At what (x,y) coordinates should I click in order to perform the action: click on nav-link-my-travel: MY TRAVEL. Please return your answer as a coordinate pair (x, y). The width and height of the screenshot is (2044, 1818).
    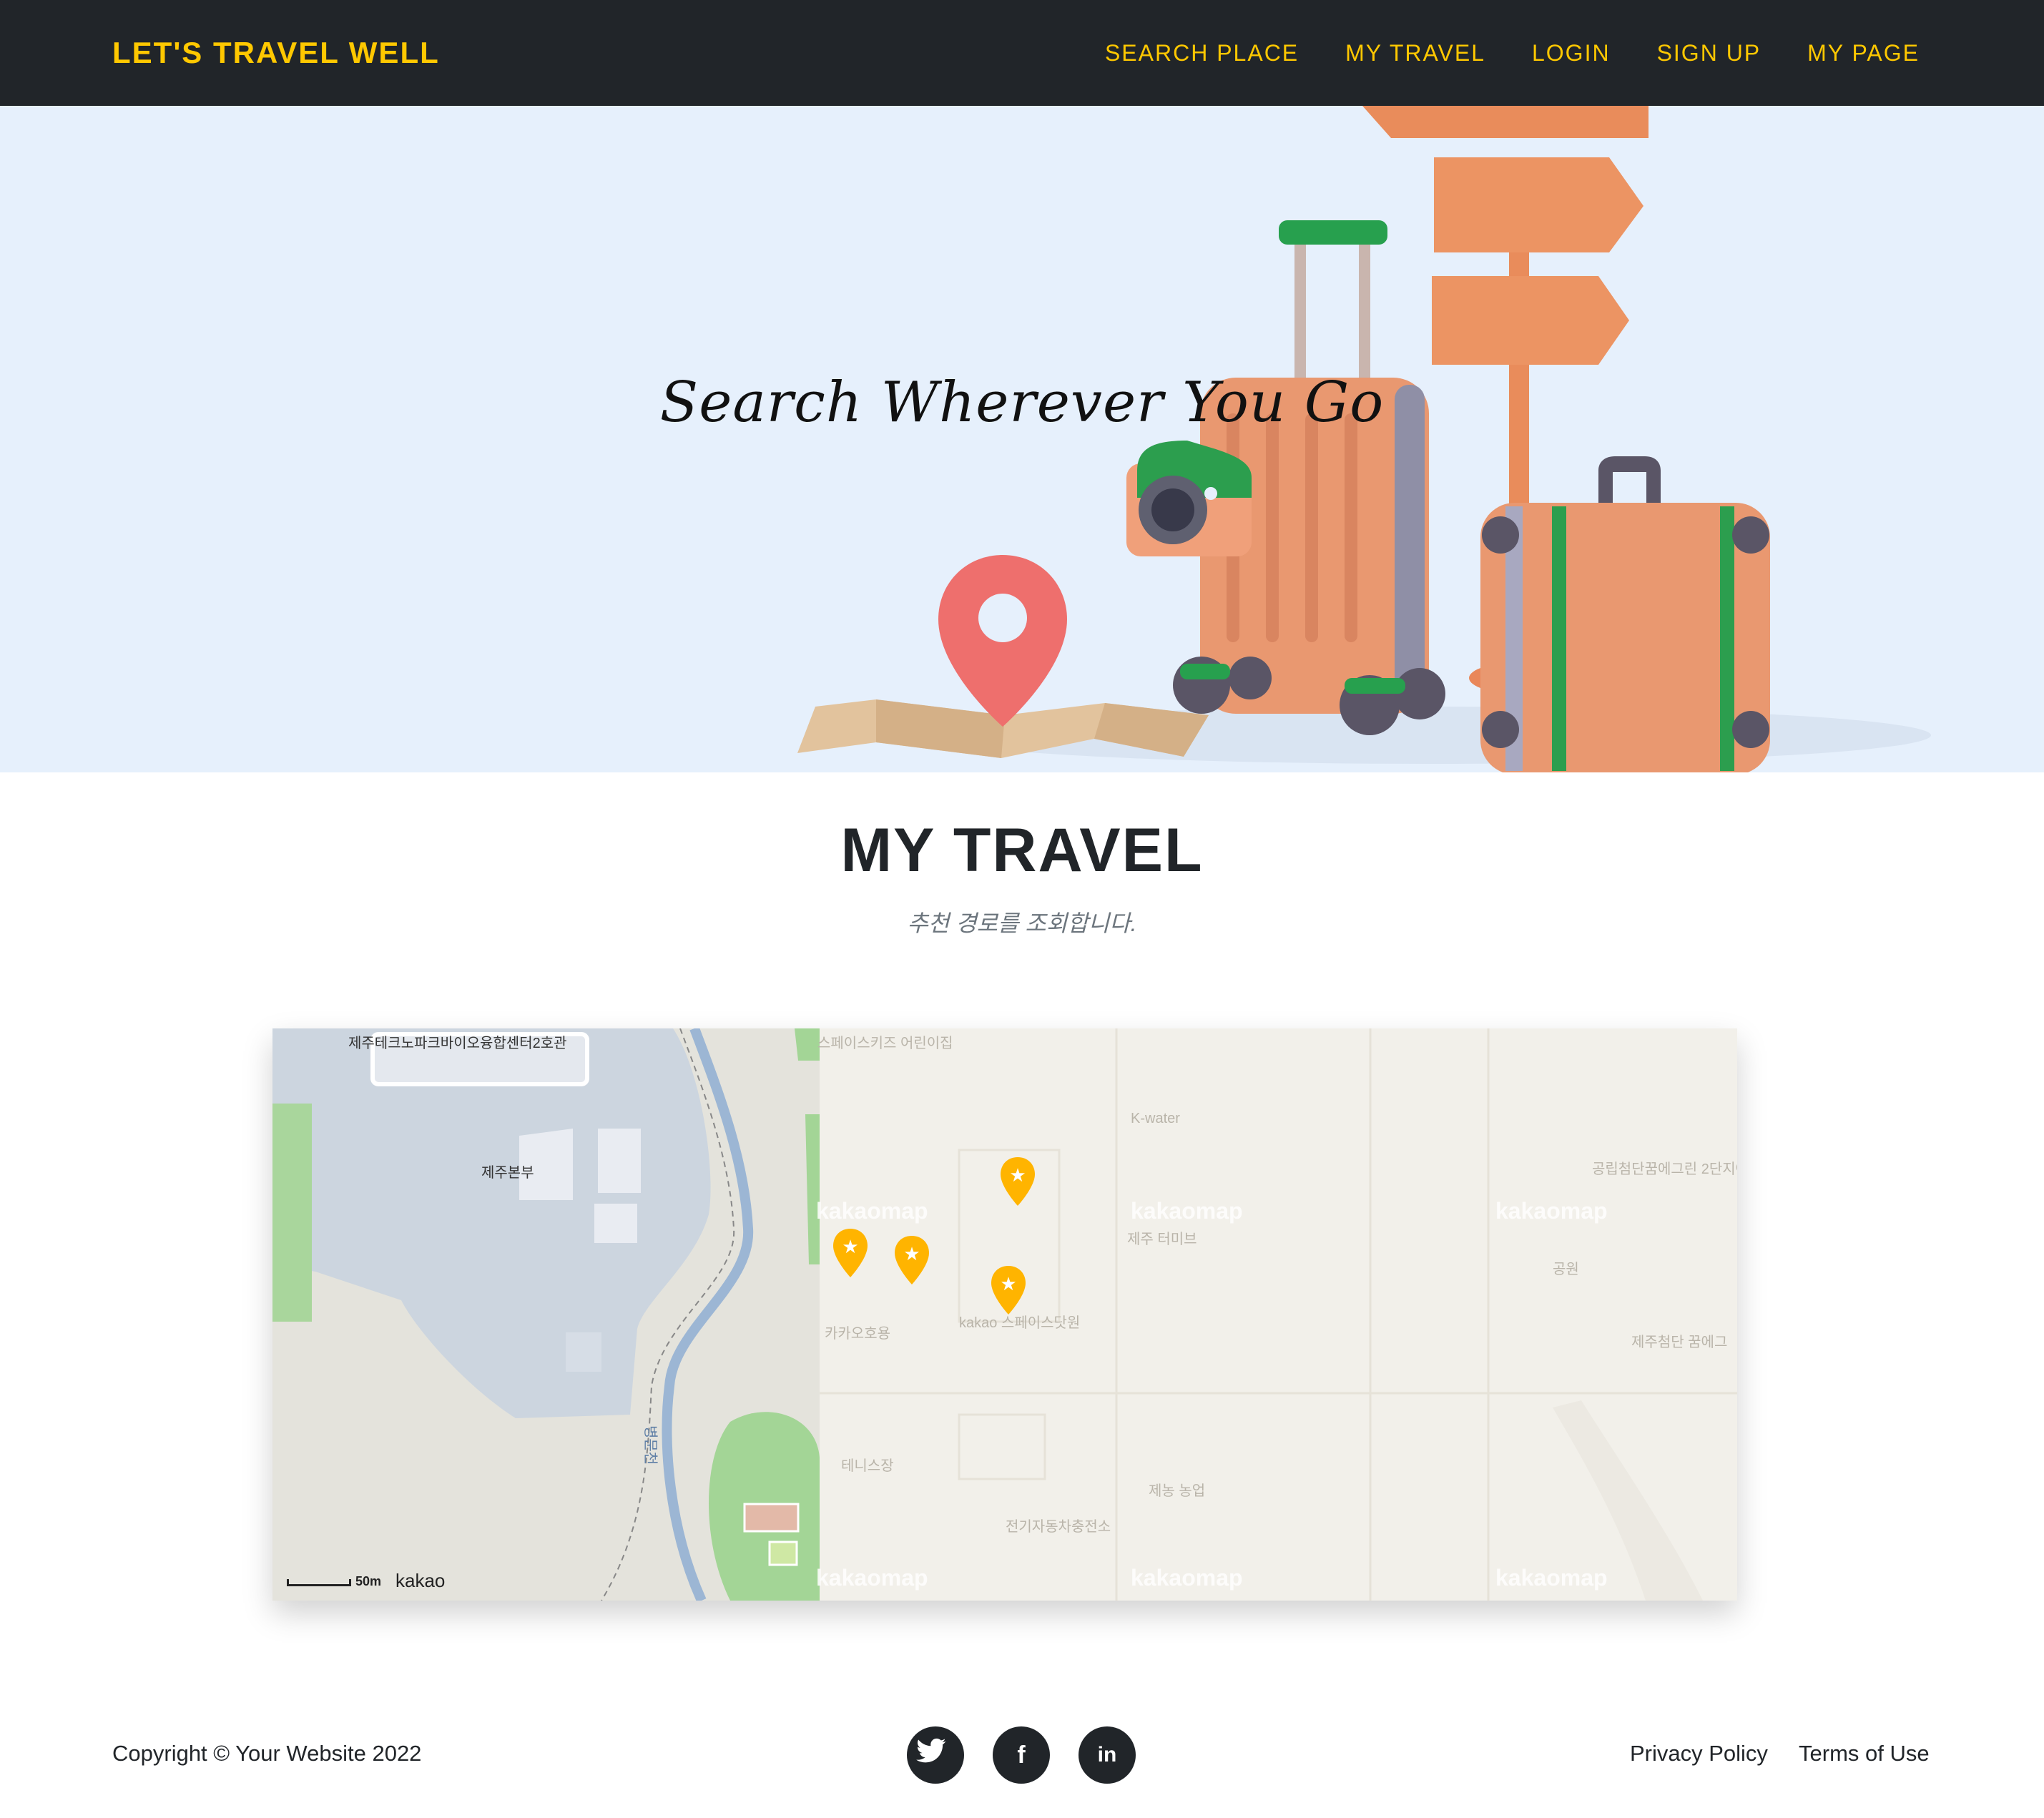
    Looking at the image, I should click on (1415, 53).